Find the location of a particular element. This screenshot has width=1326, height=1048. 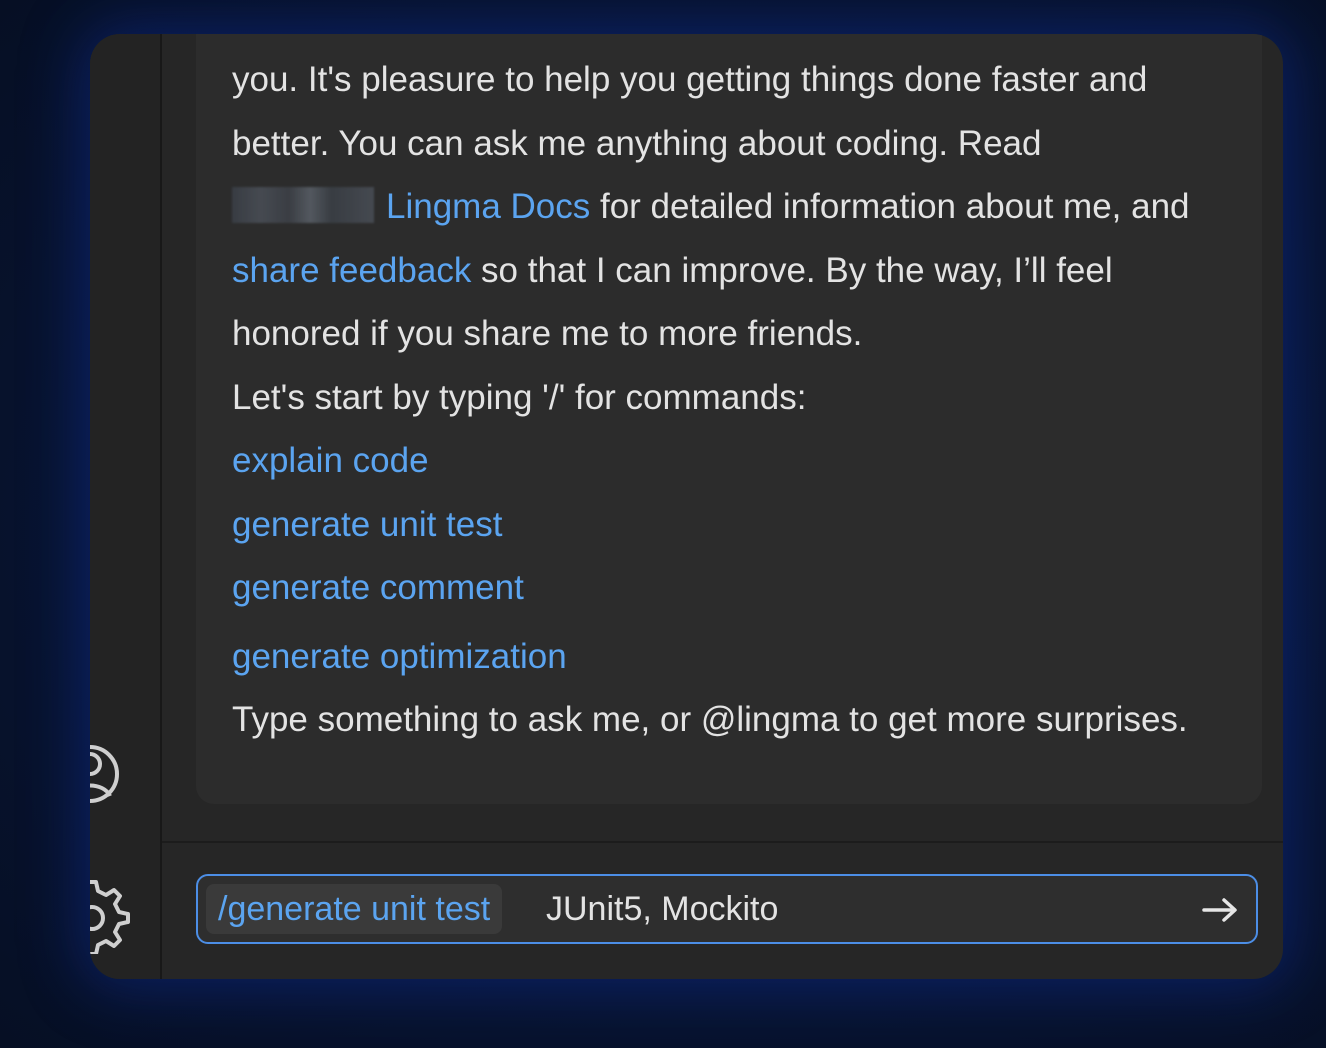

command-generate-comment: generate comment is located at coordinates (732, 588).